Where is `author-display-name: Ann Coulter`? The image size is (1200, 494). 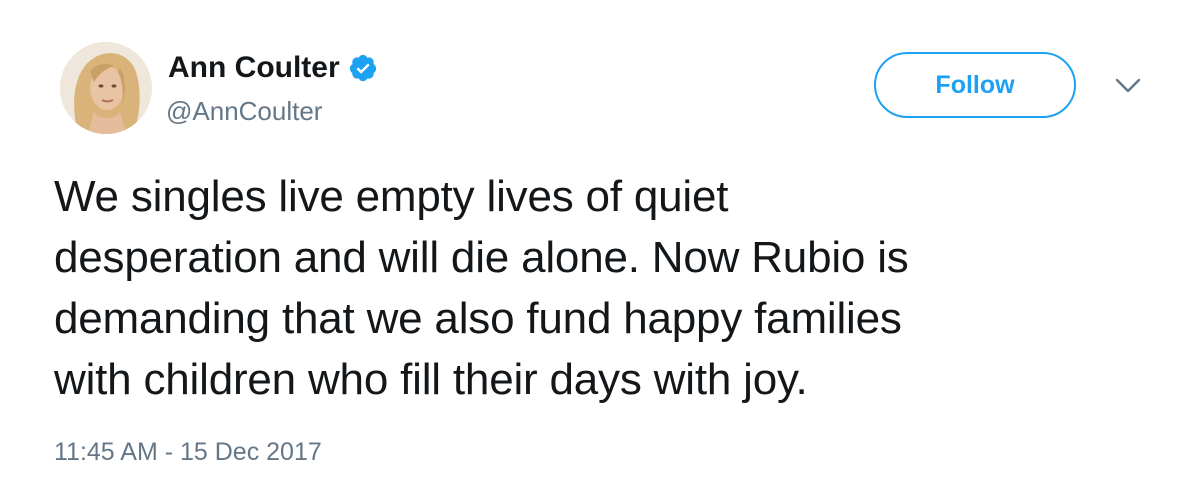 author-display-name: Ann Coulter is located at coordinates (254, 68).